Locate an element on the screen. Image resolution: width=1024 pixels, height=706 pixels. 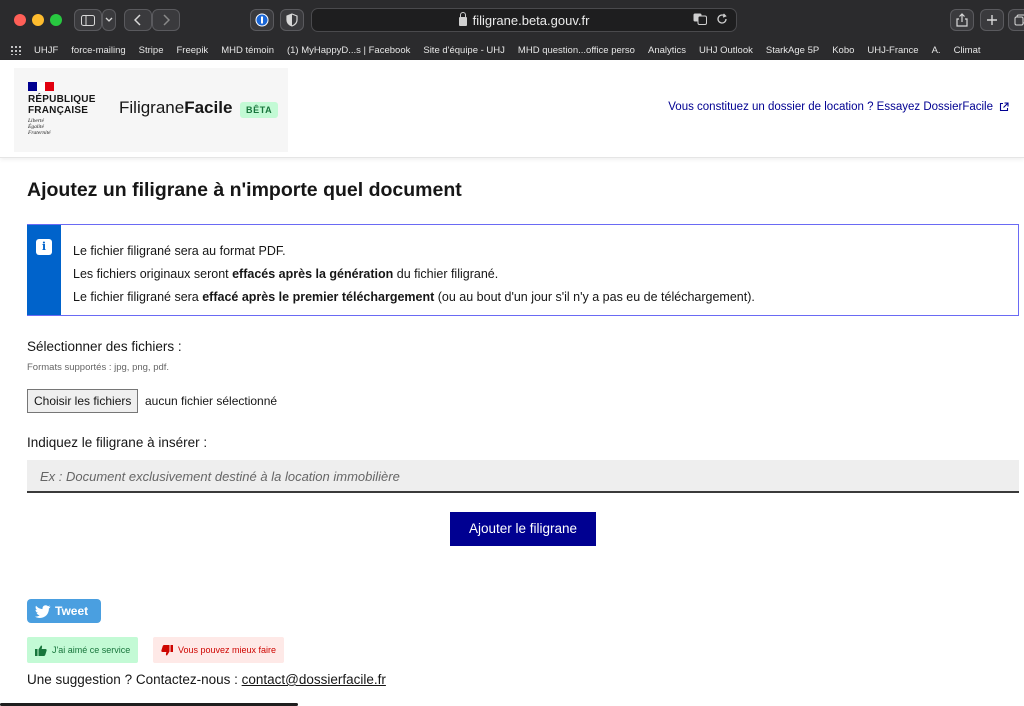
contact-email-link: contact@dossierfacile.fr is located at coordinates (314, 679).